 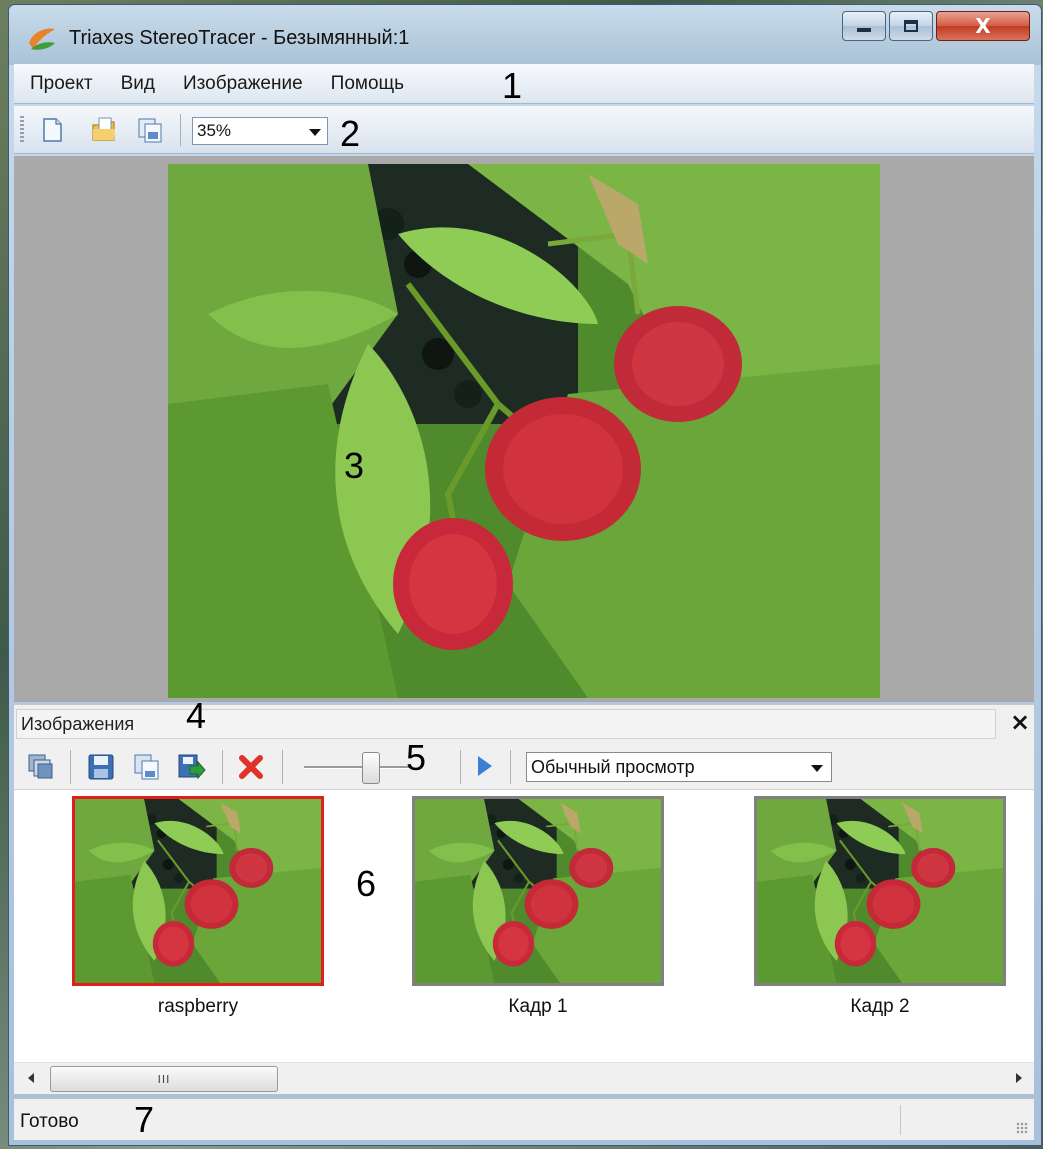 What do you see at coordinates (880, 1006) in the screenshot?
I see `thumbnail-label: Кадр 2` at bounding box center [880, 1006].